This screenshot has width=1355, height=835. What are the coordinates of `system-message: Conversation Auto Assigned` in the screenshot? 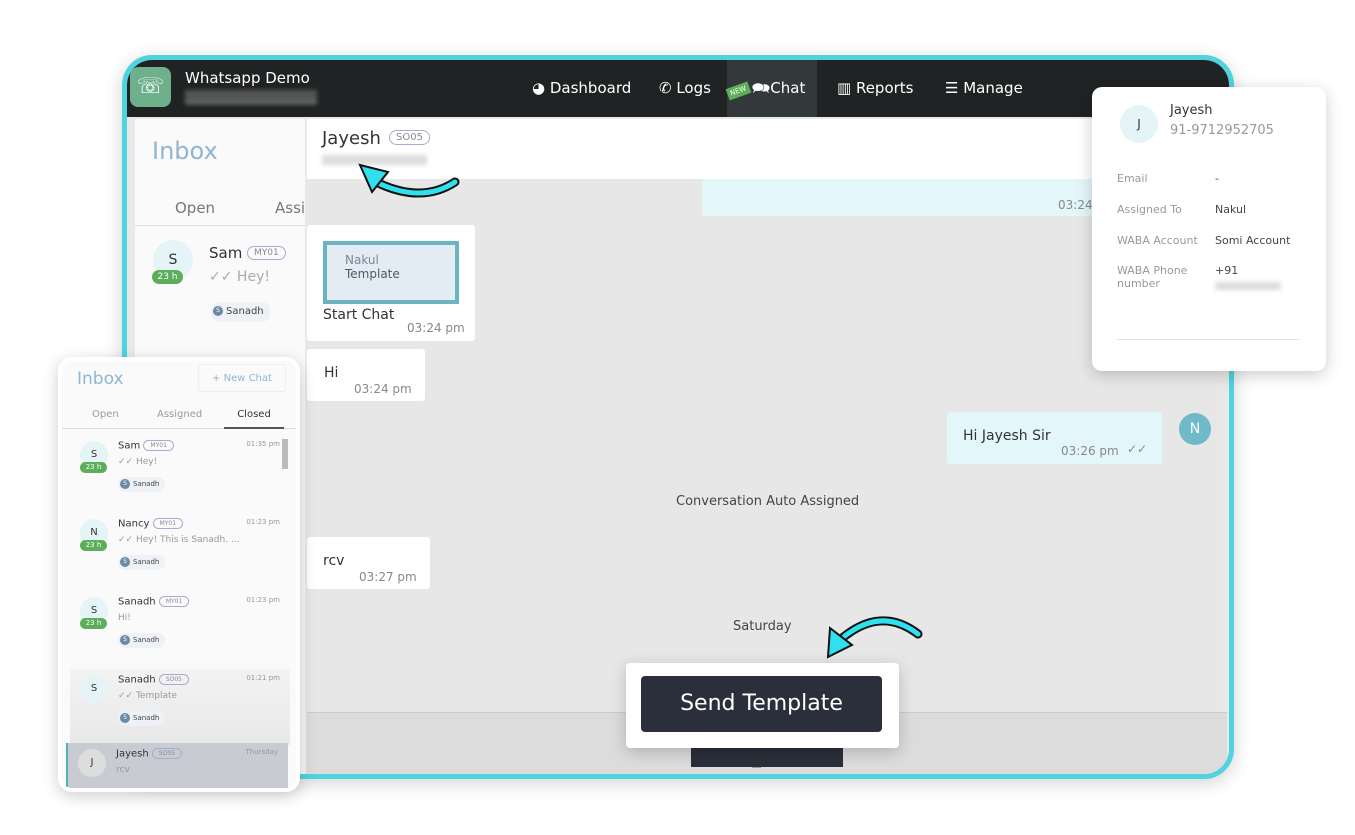 It's located at (768, 501).